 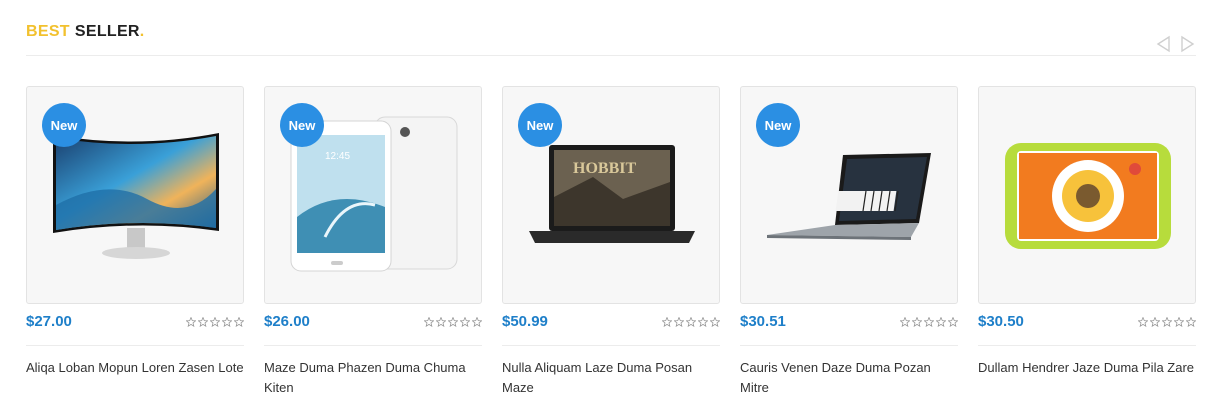 I want to click on price-row: $30.50, so click(x=1087, y=325).